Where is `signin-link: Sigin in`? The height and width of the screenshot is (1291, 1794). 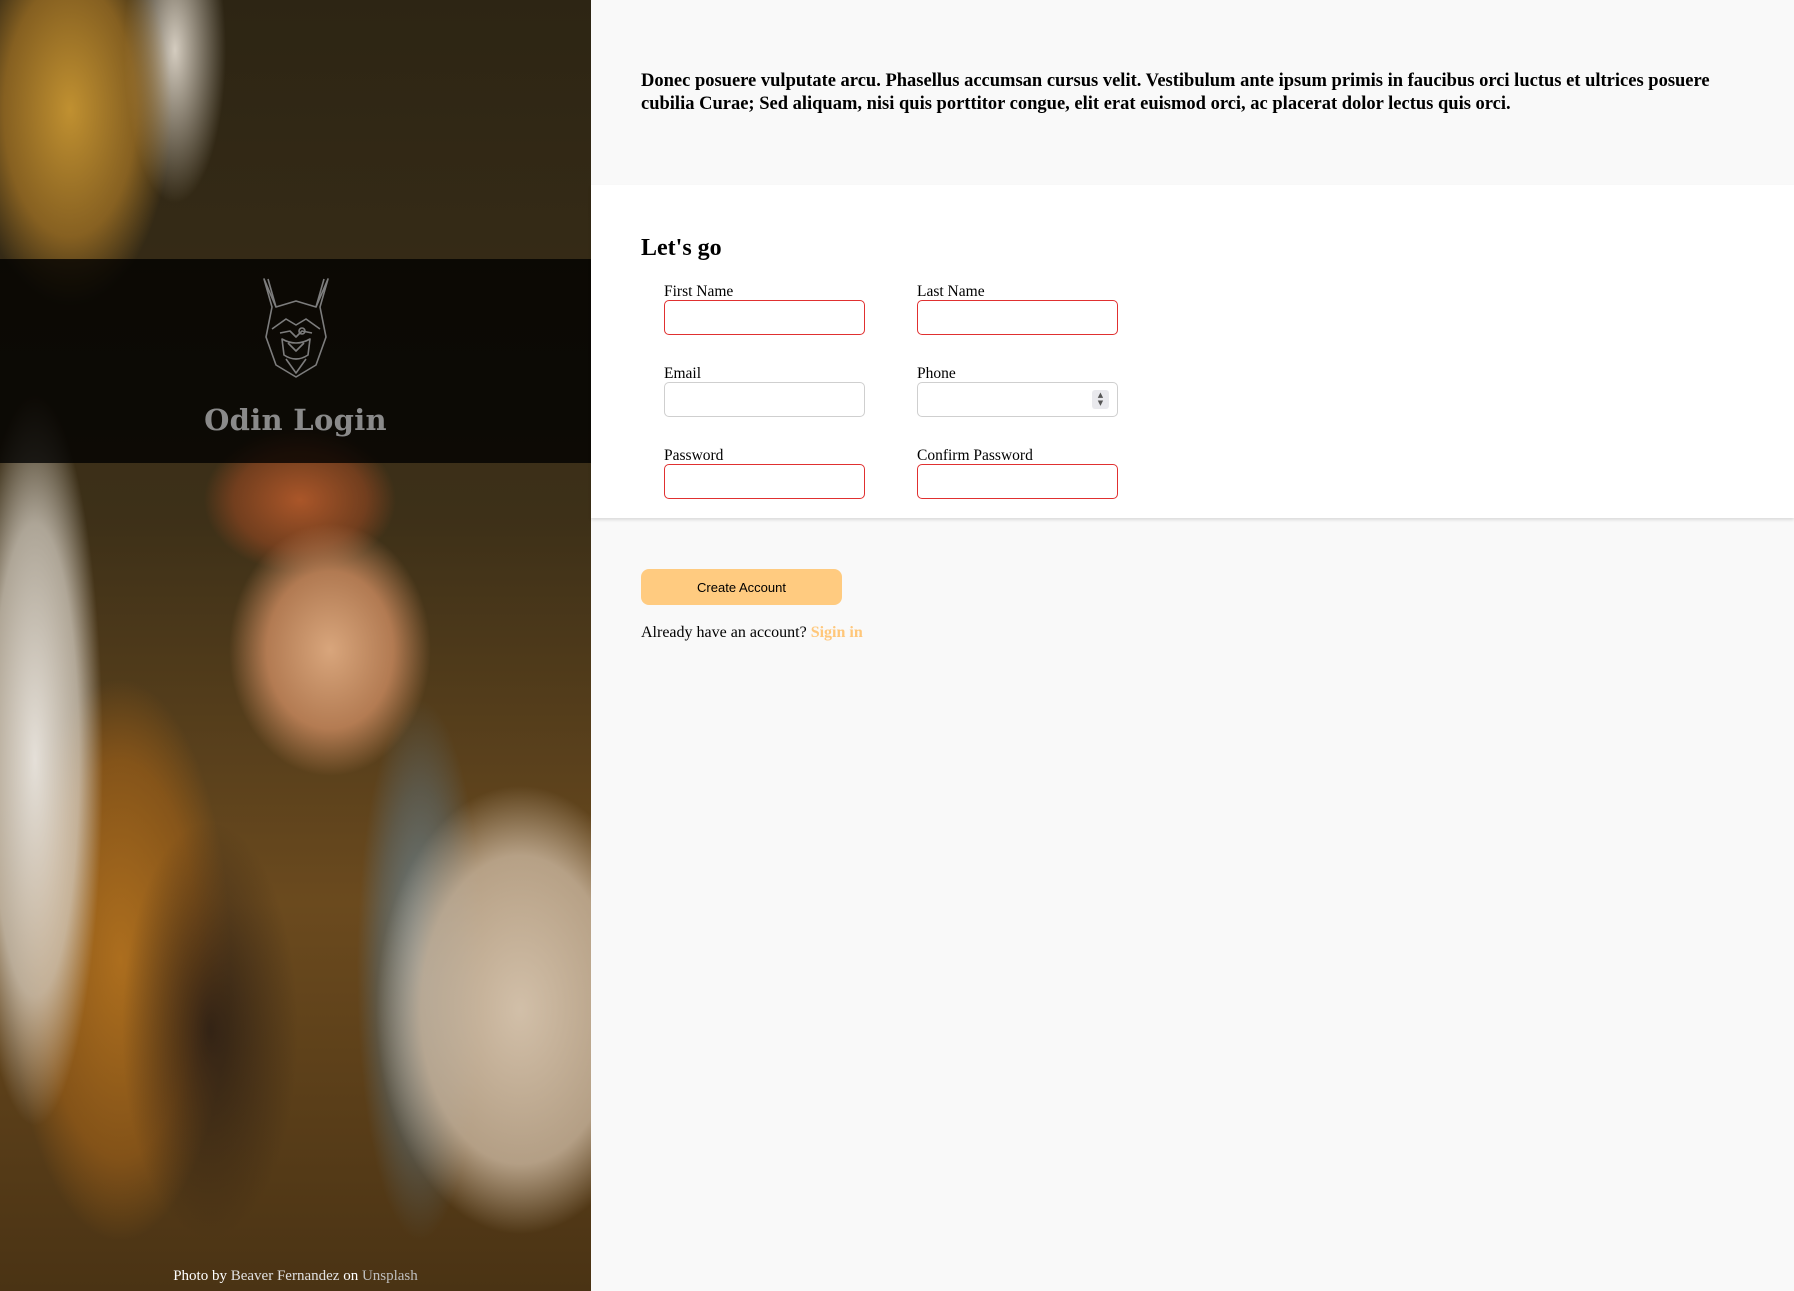 signin-link: Sigin in is located at coordinates (837, 632).